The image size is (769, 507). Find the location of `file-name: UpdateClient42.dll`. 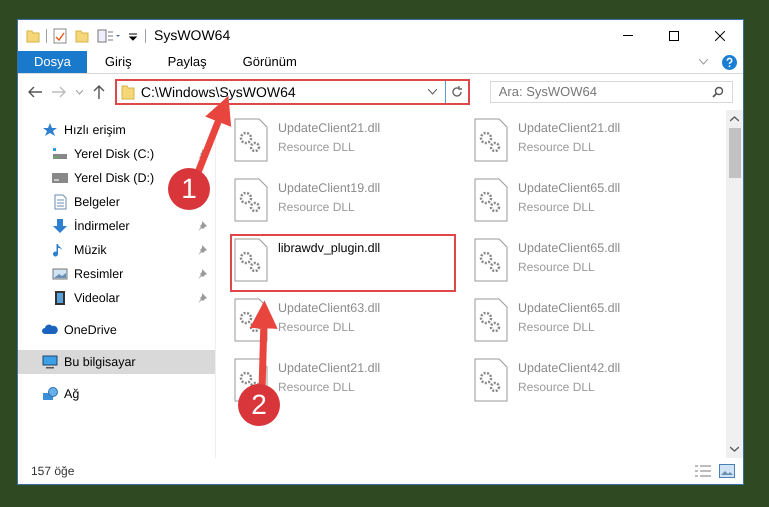

file-name: UpdateClient42.dll is located at coordinates (569, 368).